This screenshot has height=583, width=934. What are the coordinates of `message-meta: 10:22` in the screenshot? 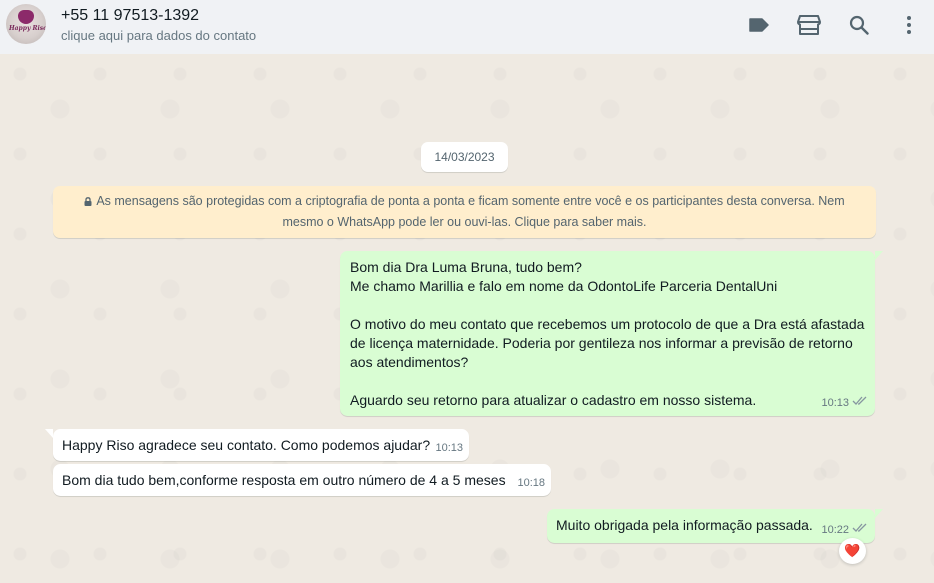 It's located at (844, 530).